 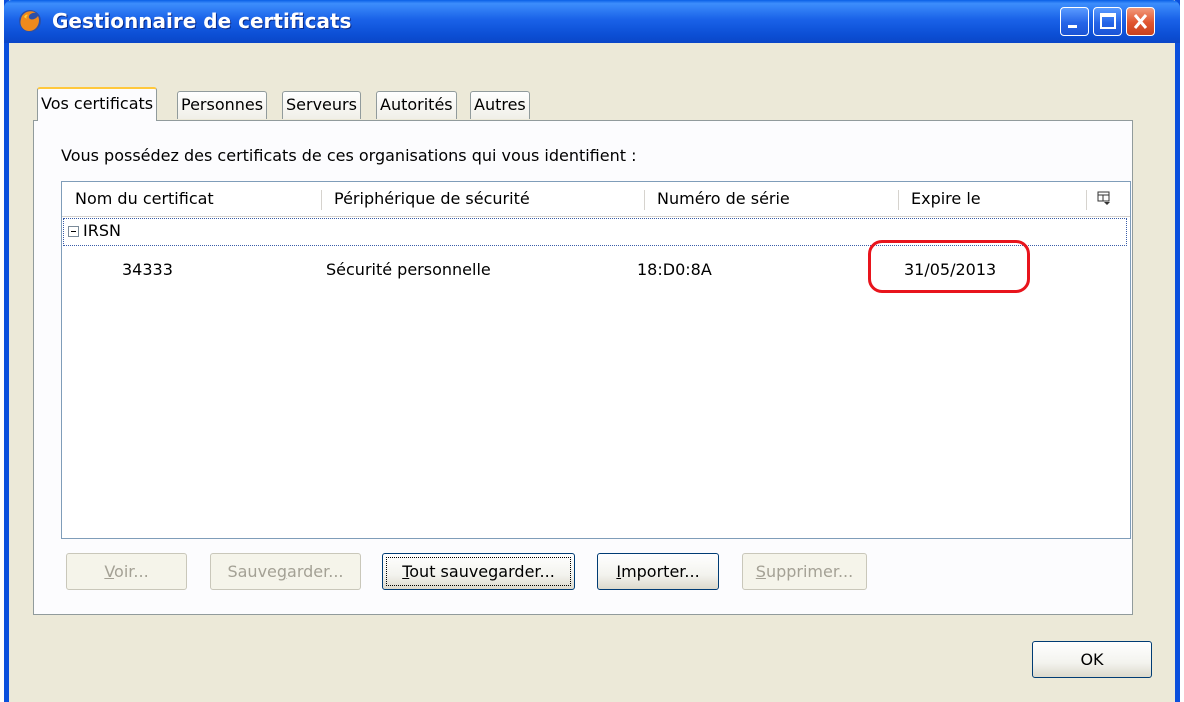 What do you see at coordinates (408, 269) in the screenshot?
I see `cert-device-cell: Sécurité personnelle` at bounding box center [408, 269].